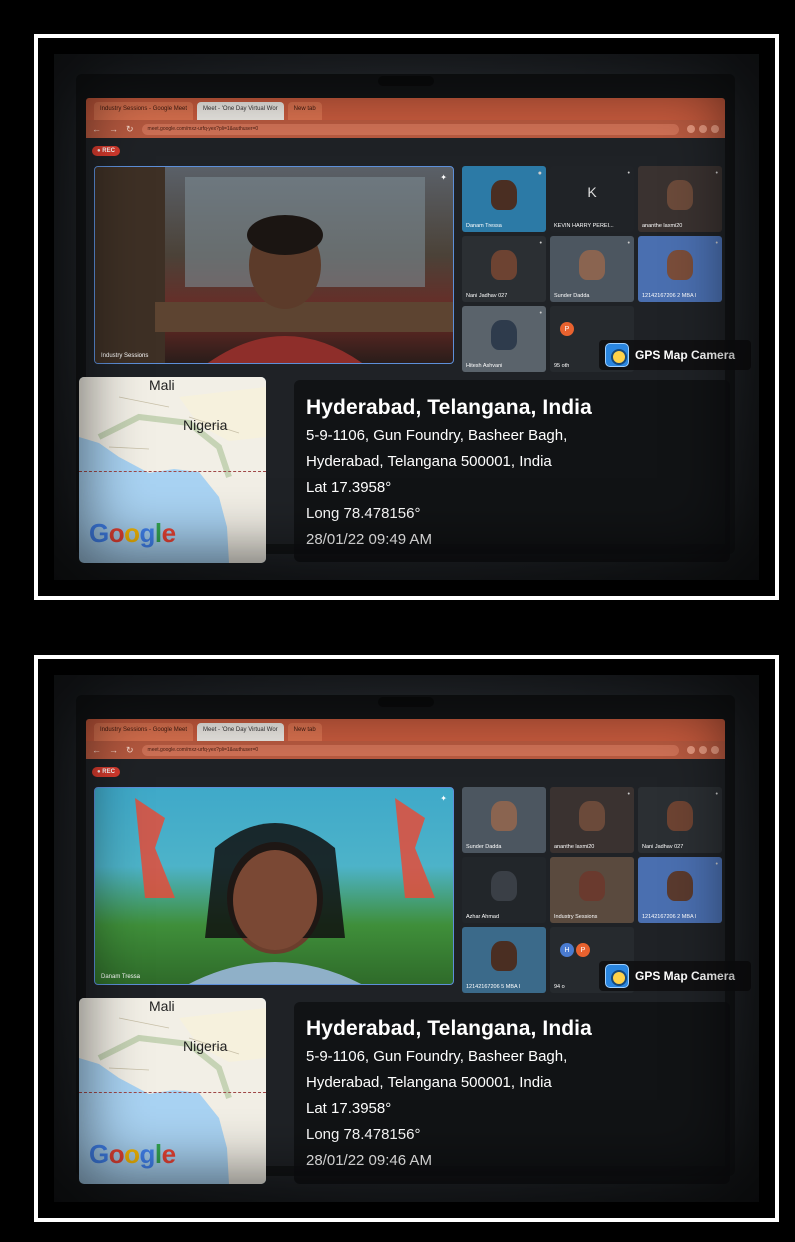  I want to click on participant-tile: Sunder Dadda, so click(504, 820).